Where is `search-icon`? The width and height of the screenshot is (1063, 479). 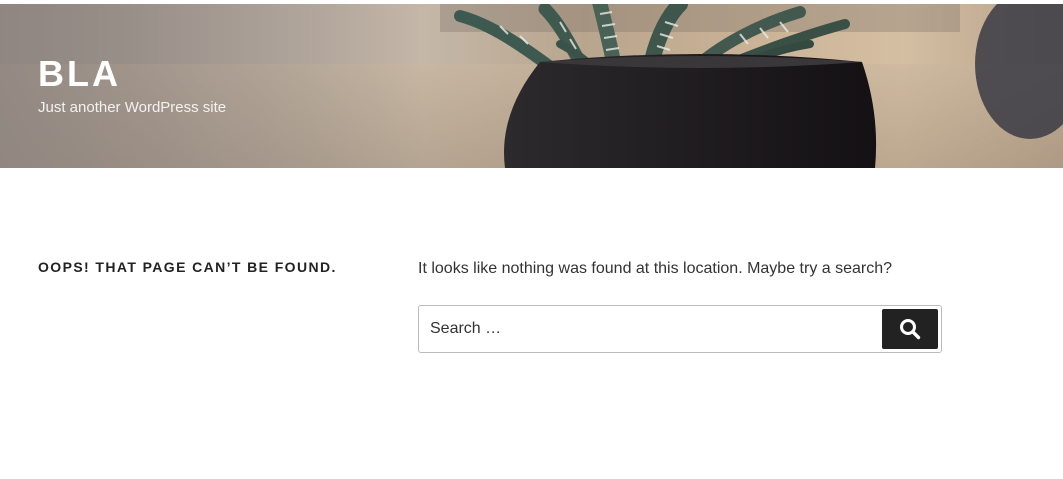
search-icon is located at coordinates (910, 329).